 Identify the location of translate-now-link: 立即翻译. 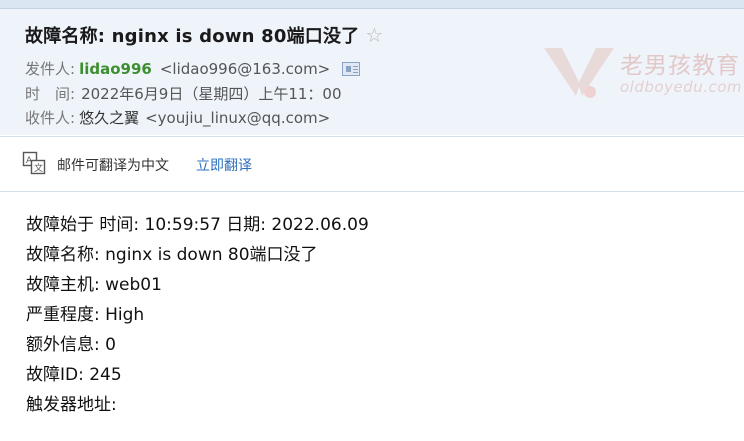
(224, 165).